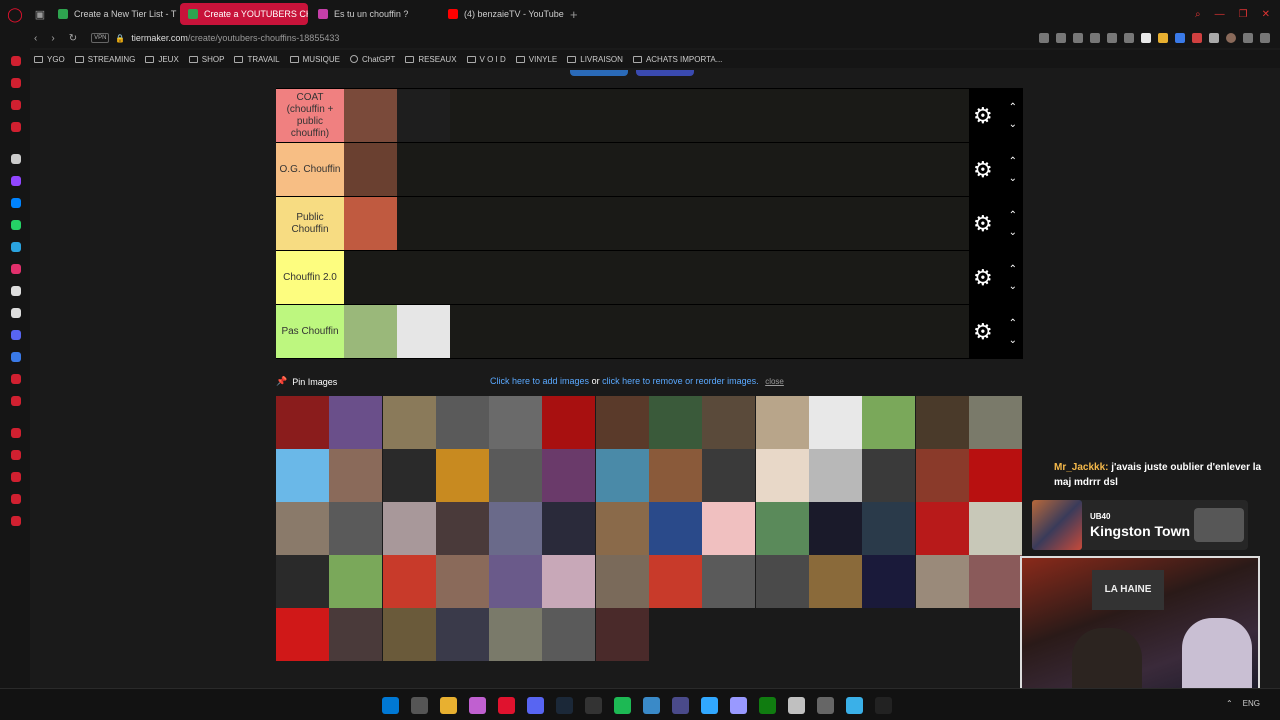 The width and height of the screenshot is (1280, 720). Describe the element at coordinates (1146, 38) in the screenshot. I see `extension-a-icon` at that location.